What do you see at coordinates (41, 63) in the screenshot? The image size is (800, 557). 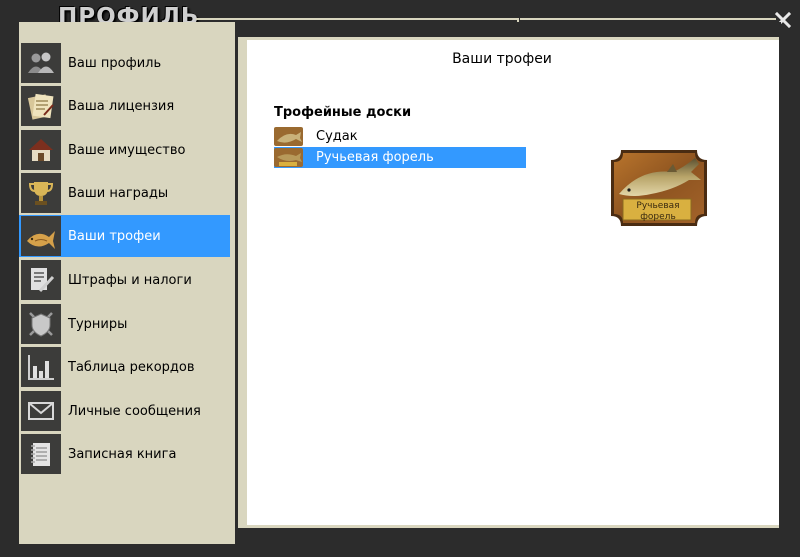 I see `users-icon` at bounding box center [41, 63].